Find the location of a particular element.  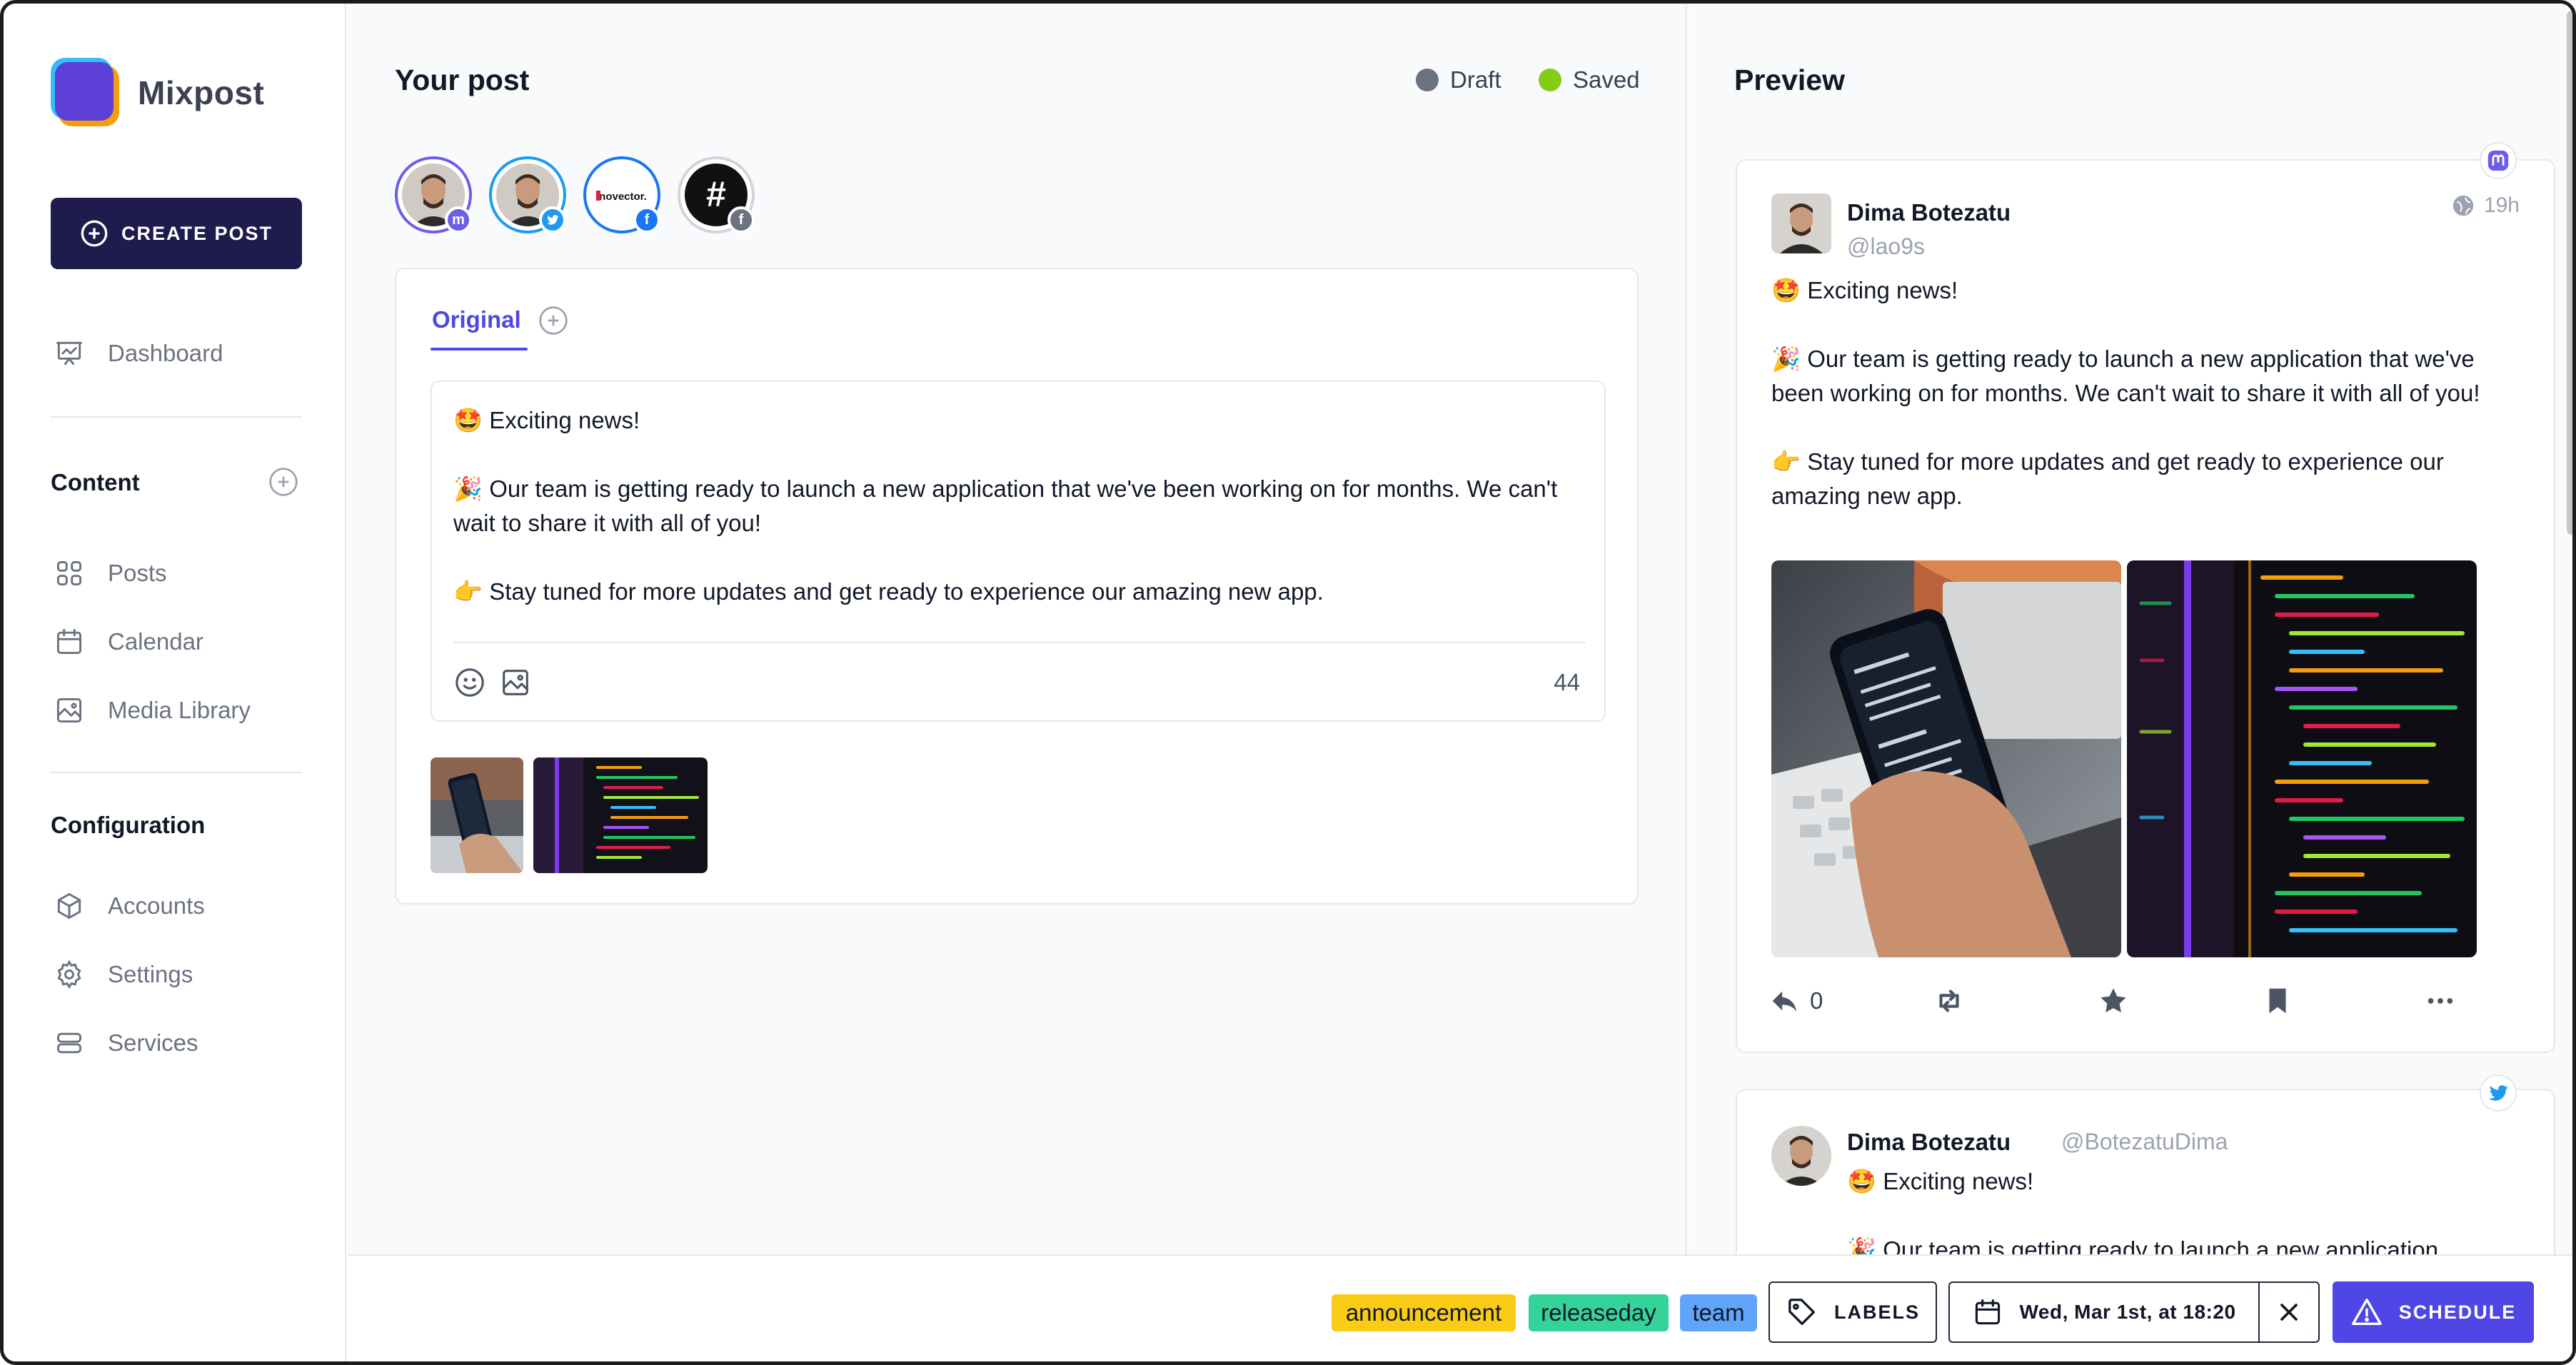

app-name: Mixpost is located at coordinates (201, 92).